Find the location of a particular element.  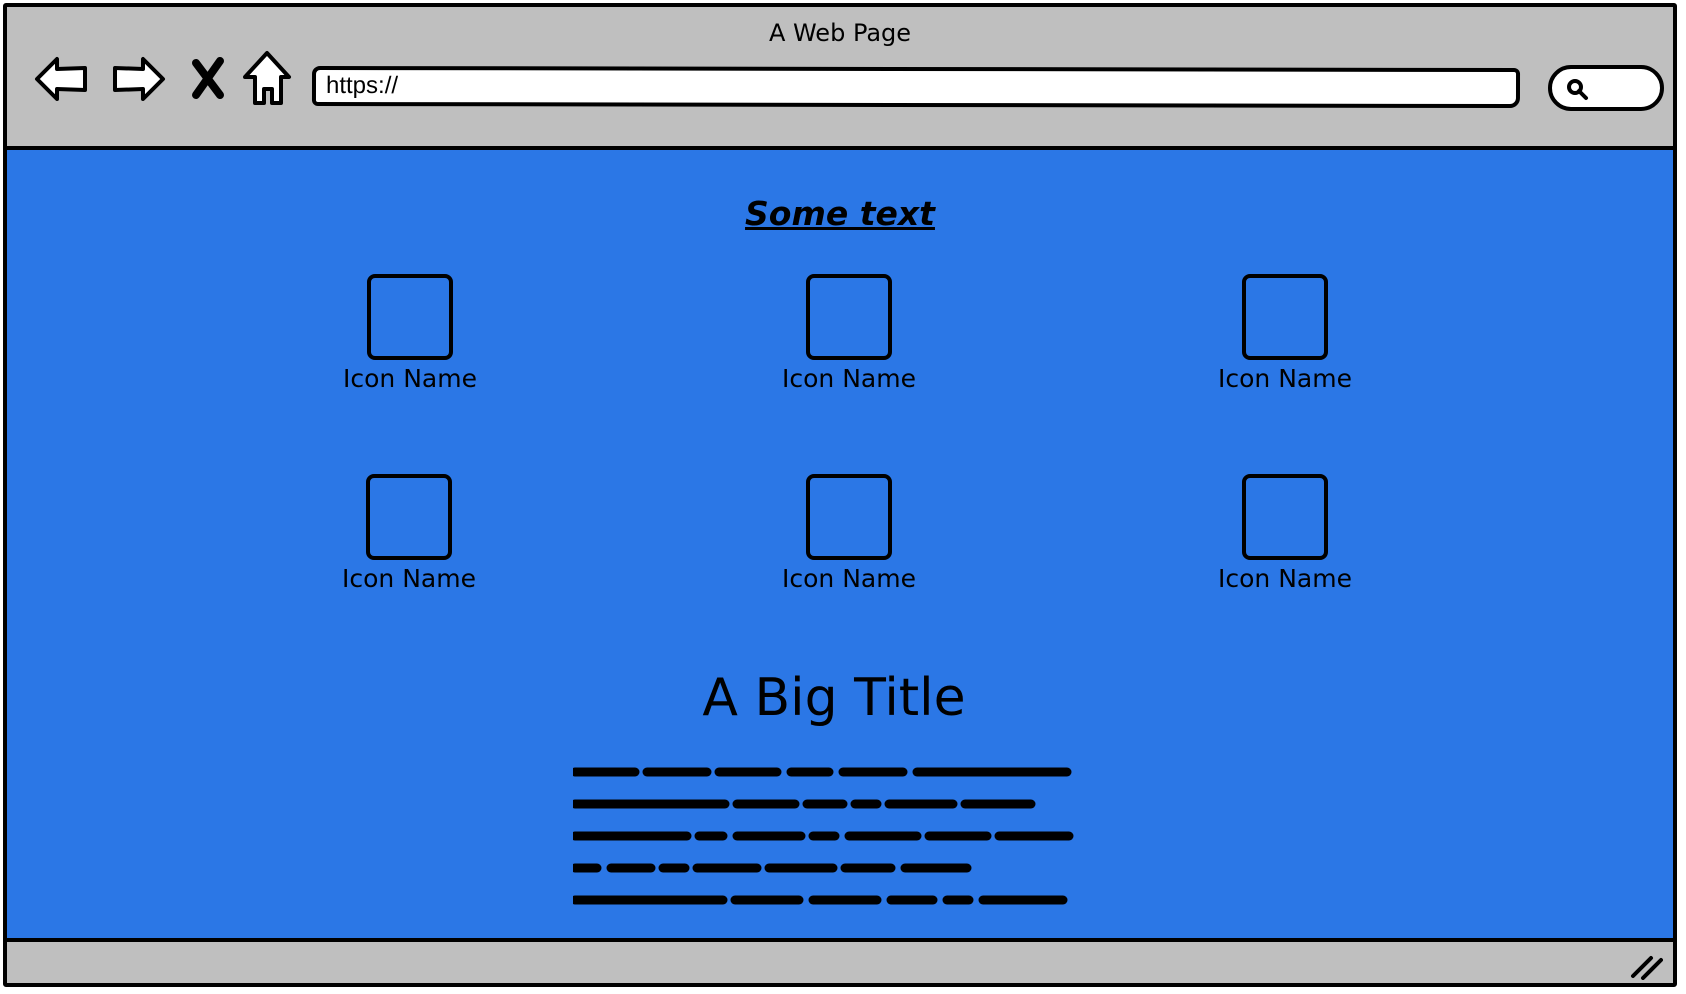

back-arrow-icon is located at coordinates (61, 79).